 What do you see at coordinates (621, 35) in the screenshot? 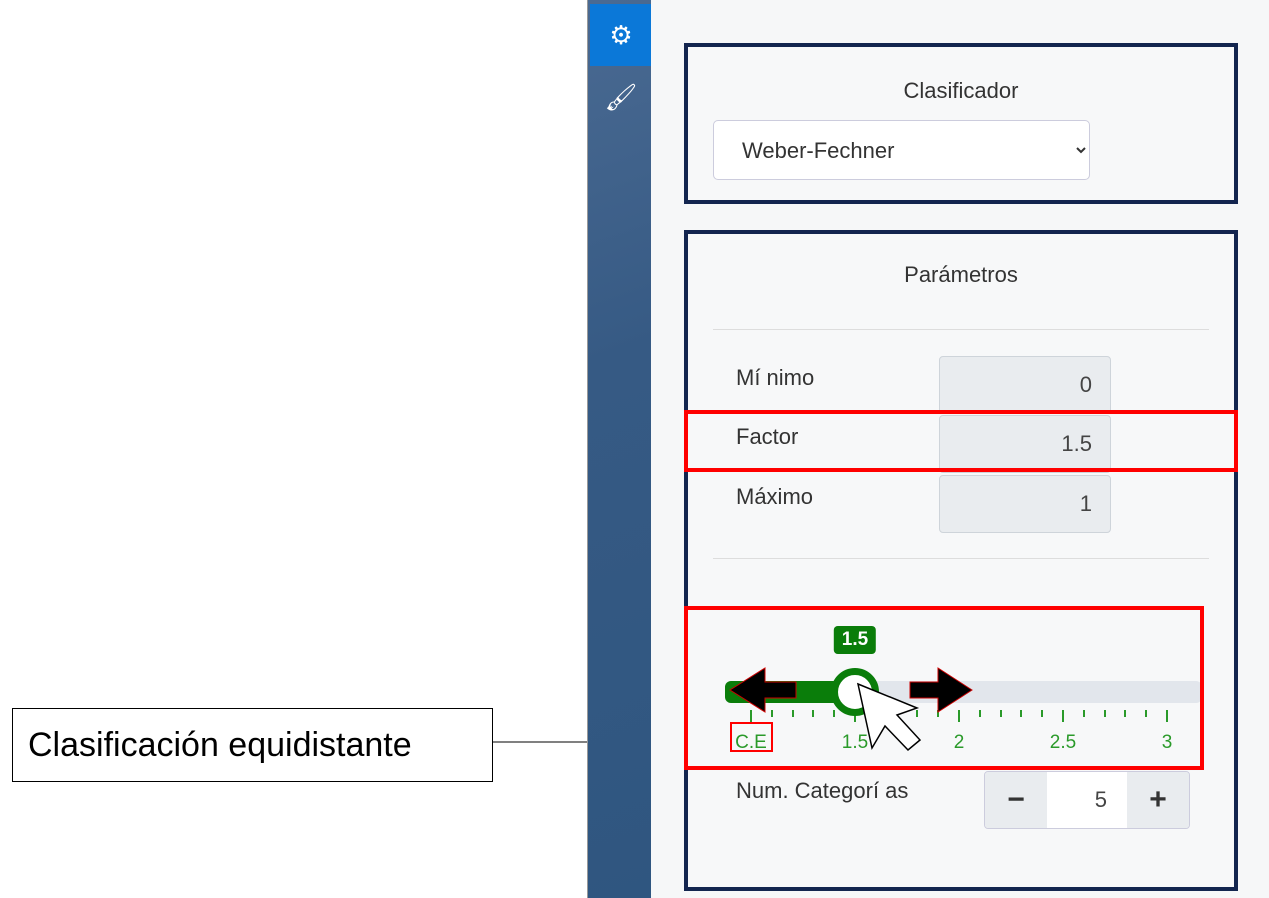
I see `gears-icon: ⚙` at bounding box center [621, 35].